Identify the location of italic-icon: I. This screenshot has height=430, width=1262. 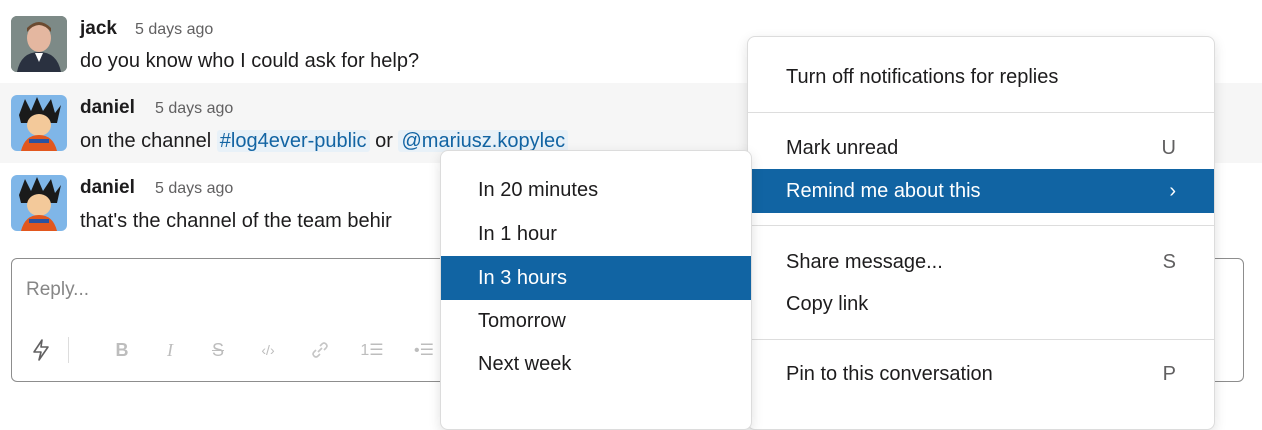
(170, 350).